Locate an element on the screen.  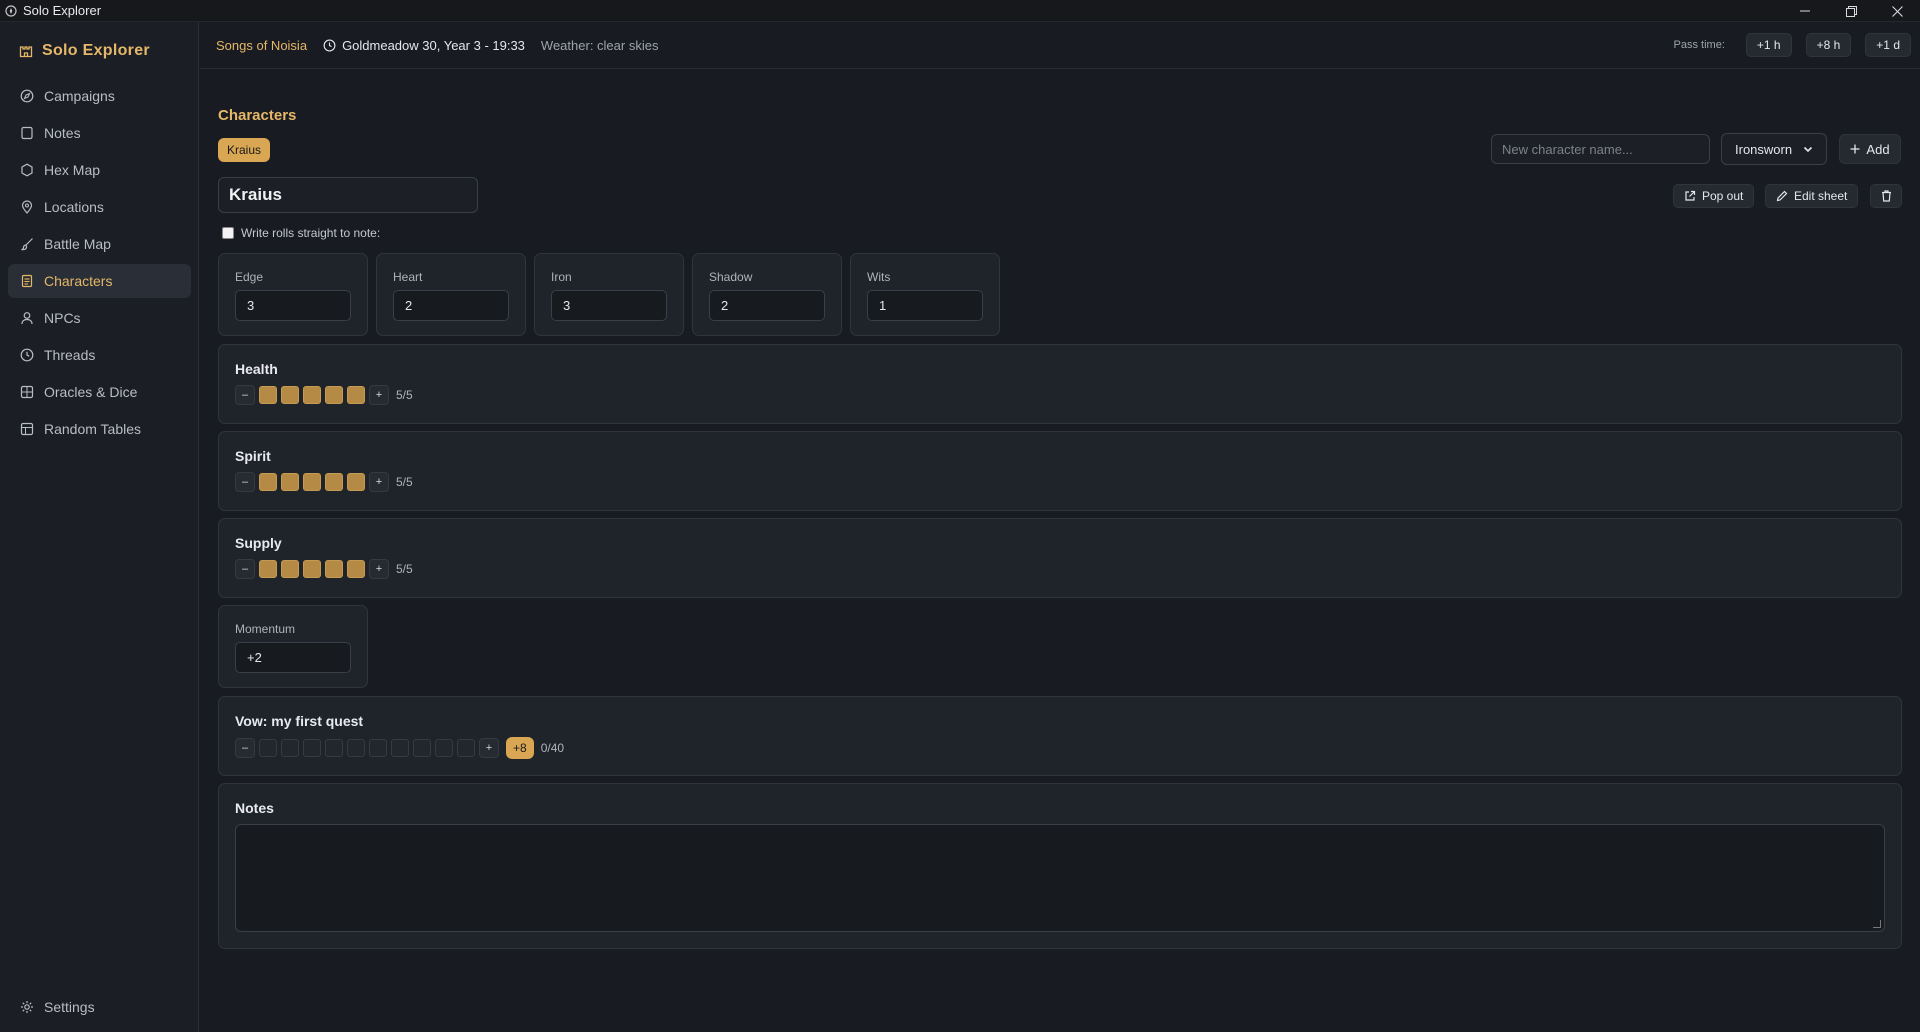
stat-heart: Heart 2 is located at coordinates (451, 294).